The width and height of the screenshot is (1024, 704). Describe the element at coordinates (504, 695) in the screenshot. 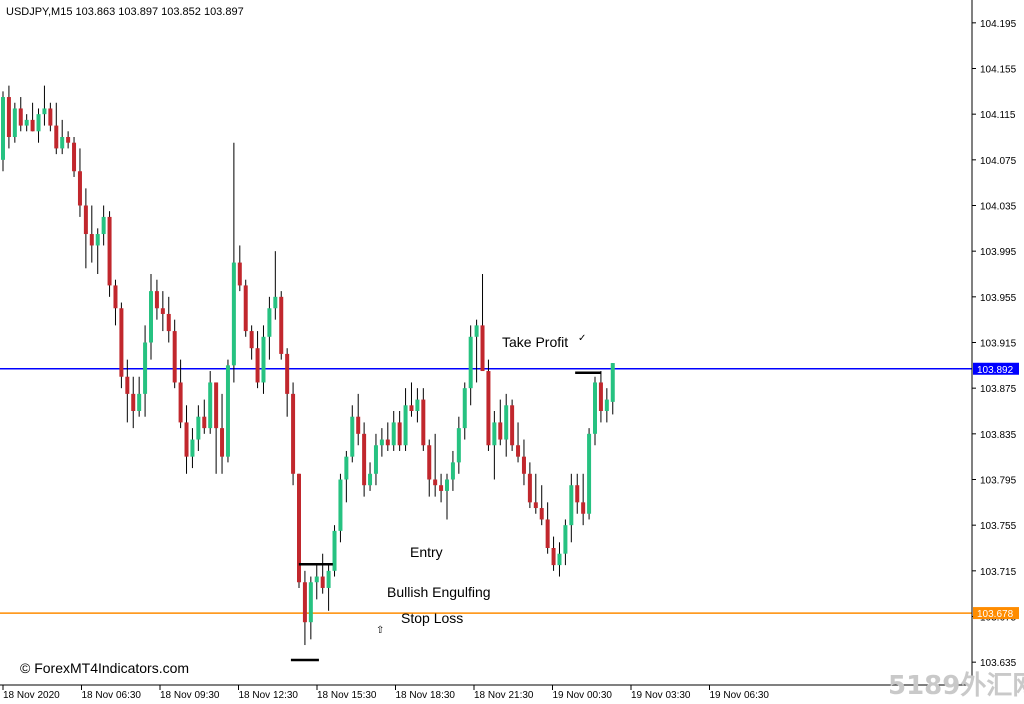

I see `time-tick-label: 18 Nov 21:30` at that location.